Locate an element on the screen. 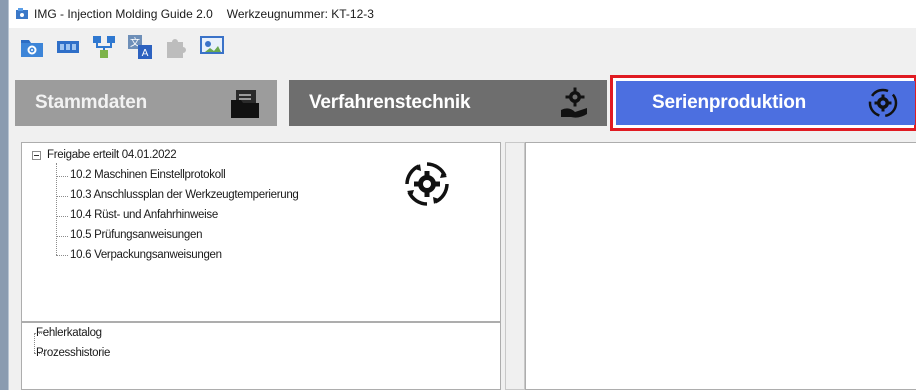 This screenshot has width=916, height=390. tree-item-ruest-anfahrhinweise: 10.4 Rüst- und Anfahrhinweise is located at coordinates (144, 215).